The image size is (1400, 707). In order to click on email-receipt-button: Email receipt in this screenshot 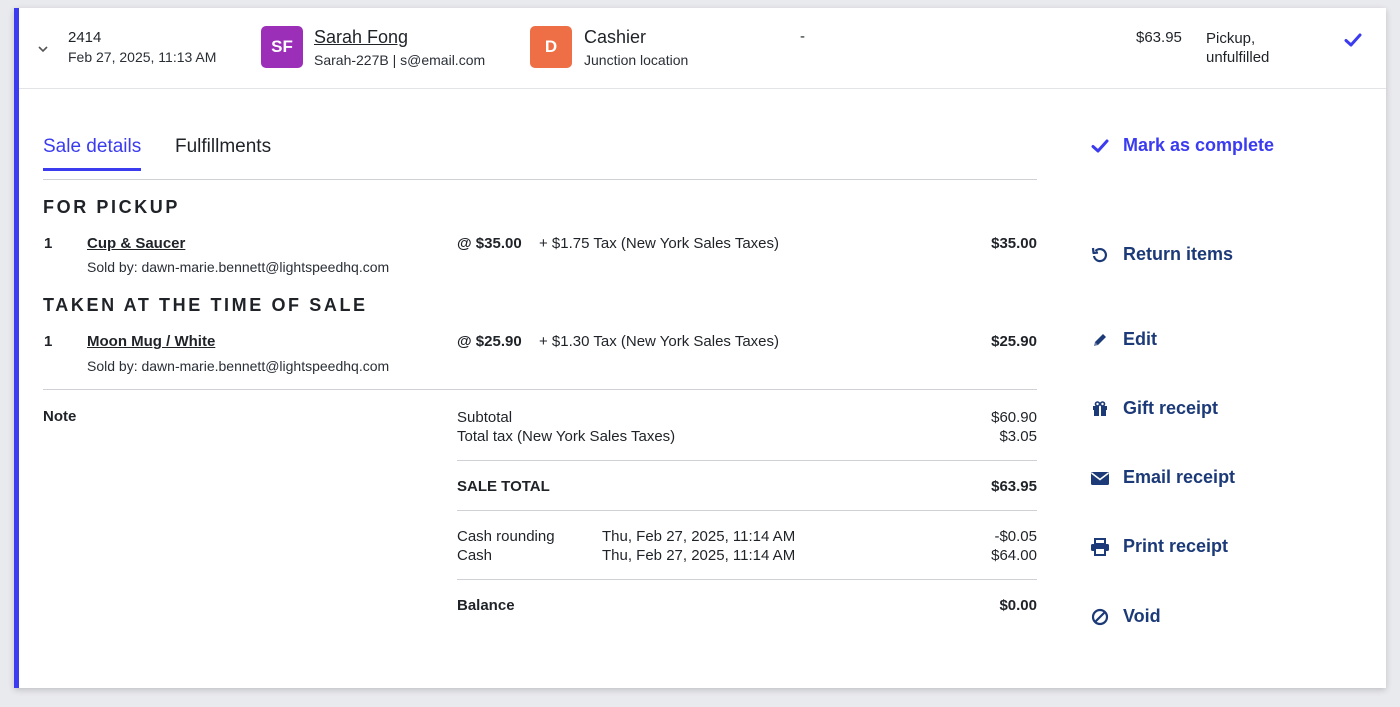, I will do `click(1162, 477)`.